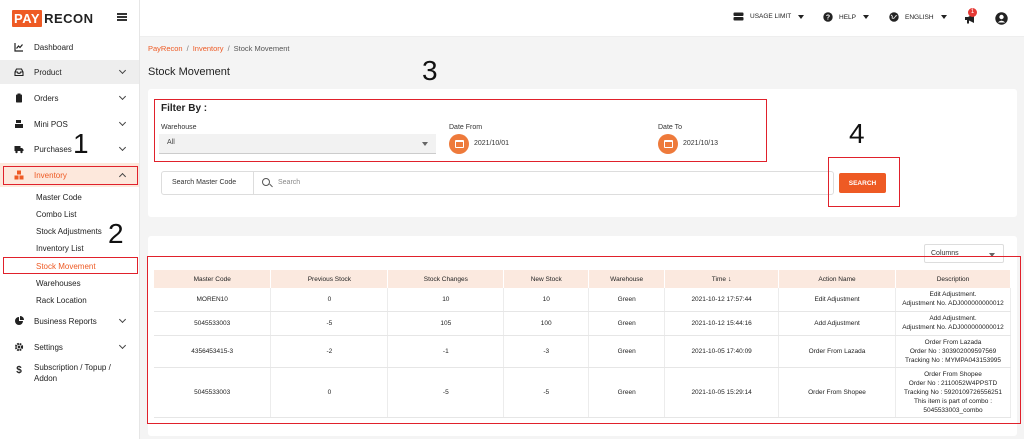 The height and width of the screenshot is (439, 1024). I want to click on help-menu: ? HELP, so click(846, 17).